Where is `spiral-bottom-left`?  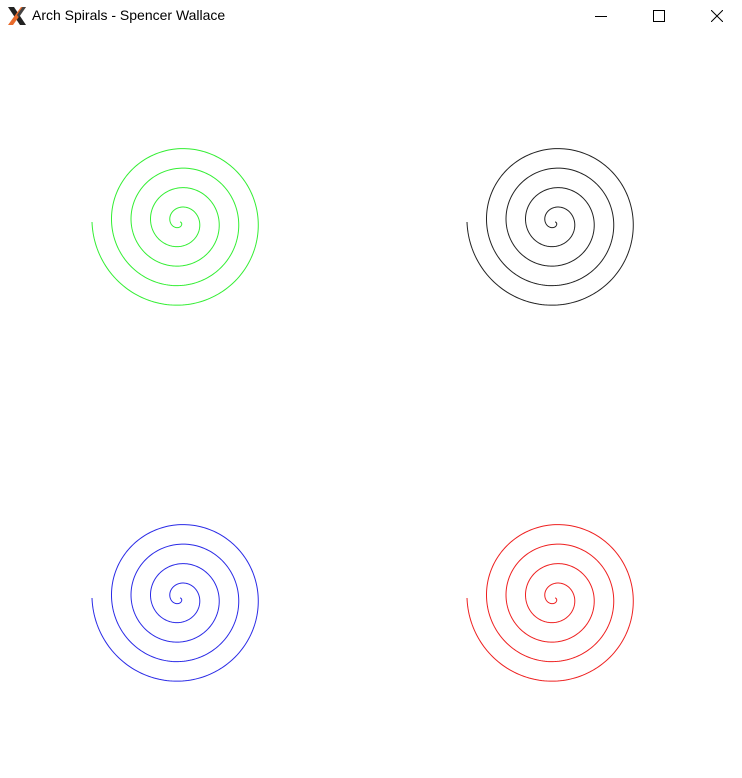
spiral-bottom-left is located at coordinates (175, 603).